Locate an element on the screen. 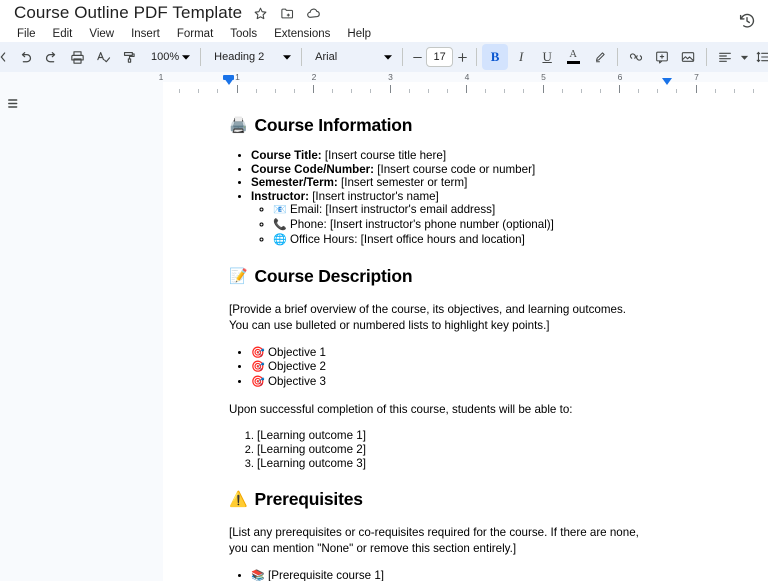 The image size is (768, 581). ruler-number: 1 is located at coordinates (237, 77).